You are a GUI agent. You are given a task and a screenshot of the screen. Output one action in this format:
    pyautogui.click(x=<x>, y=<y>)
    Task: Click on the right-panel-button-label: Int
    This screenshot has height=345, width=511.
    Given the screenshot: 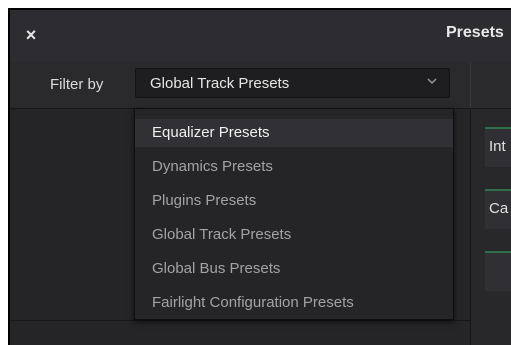 What is the action you would take?
    pyautogui.click(x=497, y=146)
    